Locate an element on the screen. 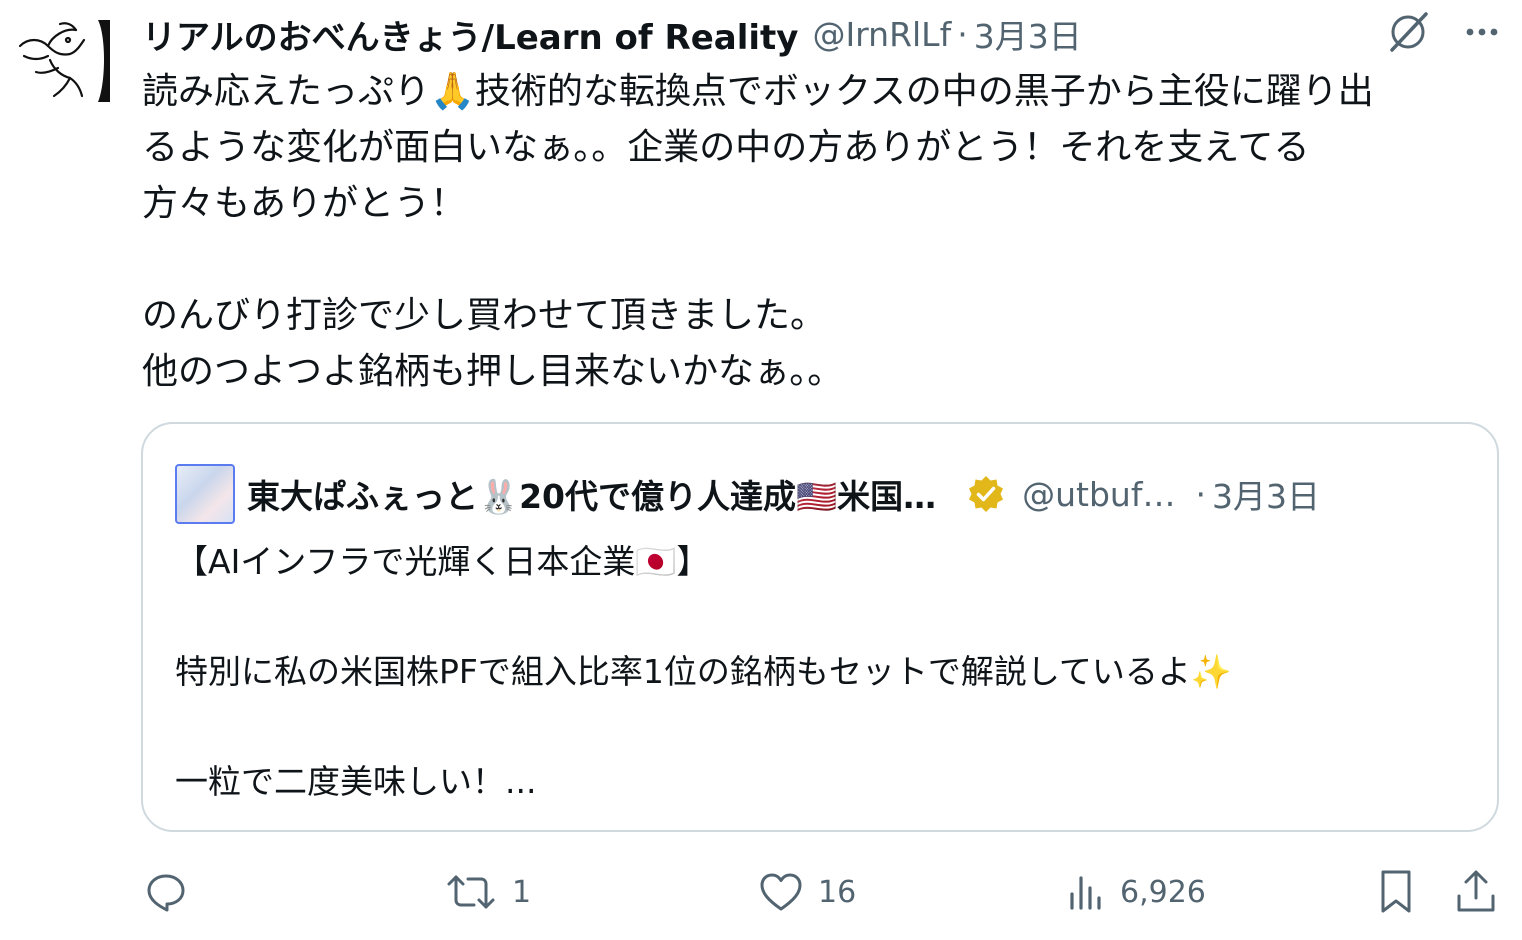 The width and height of the screenshot is (1522, 940). share-icon is located at coordinates (1476, 892).